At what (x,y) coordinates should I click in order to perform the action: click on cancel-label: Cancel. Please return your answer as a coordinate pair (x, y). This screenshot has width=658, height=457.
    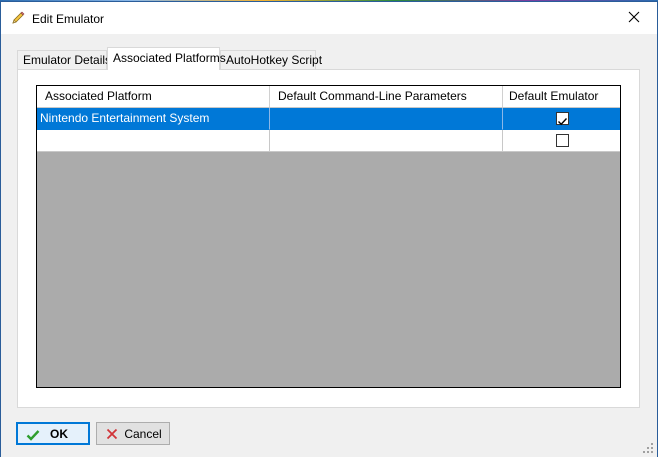
    Looking at the image, I should click on (143, 434).